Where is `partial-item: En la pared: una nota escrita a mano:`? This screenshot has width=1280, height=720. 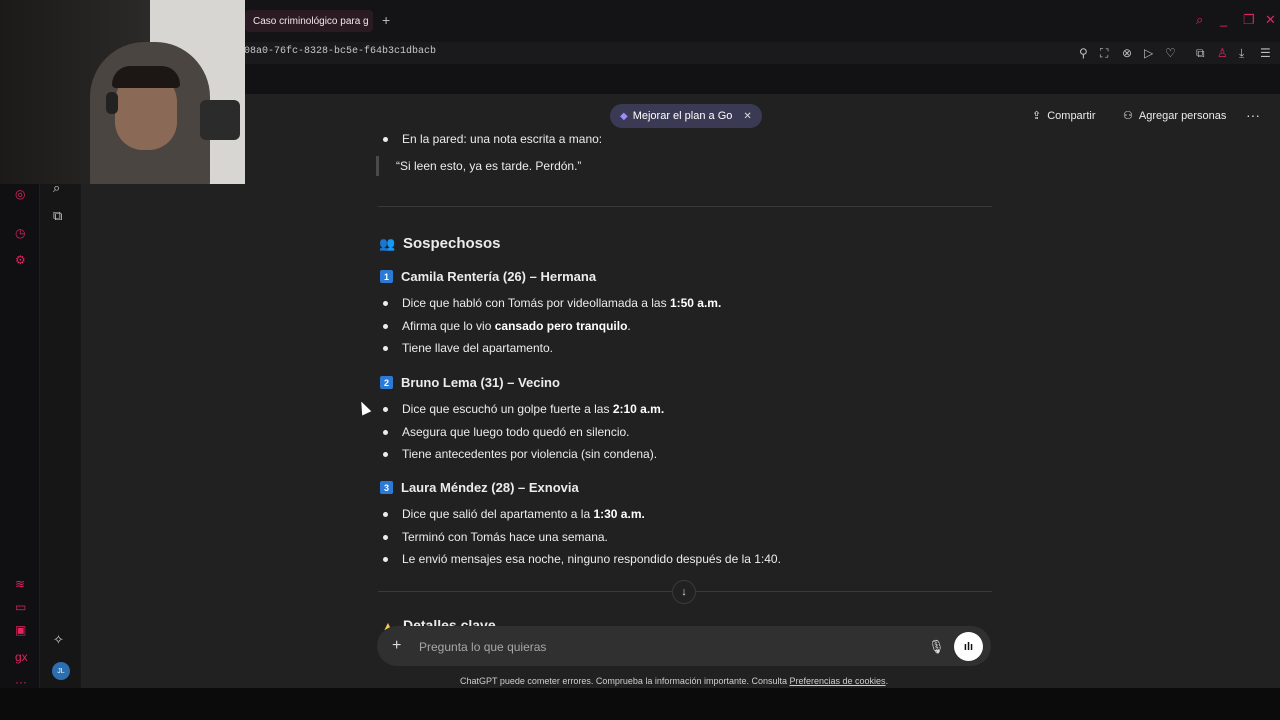
partial-item: En la pared: una nota escrita a mano: is located at coordinates (502, 139).